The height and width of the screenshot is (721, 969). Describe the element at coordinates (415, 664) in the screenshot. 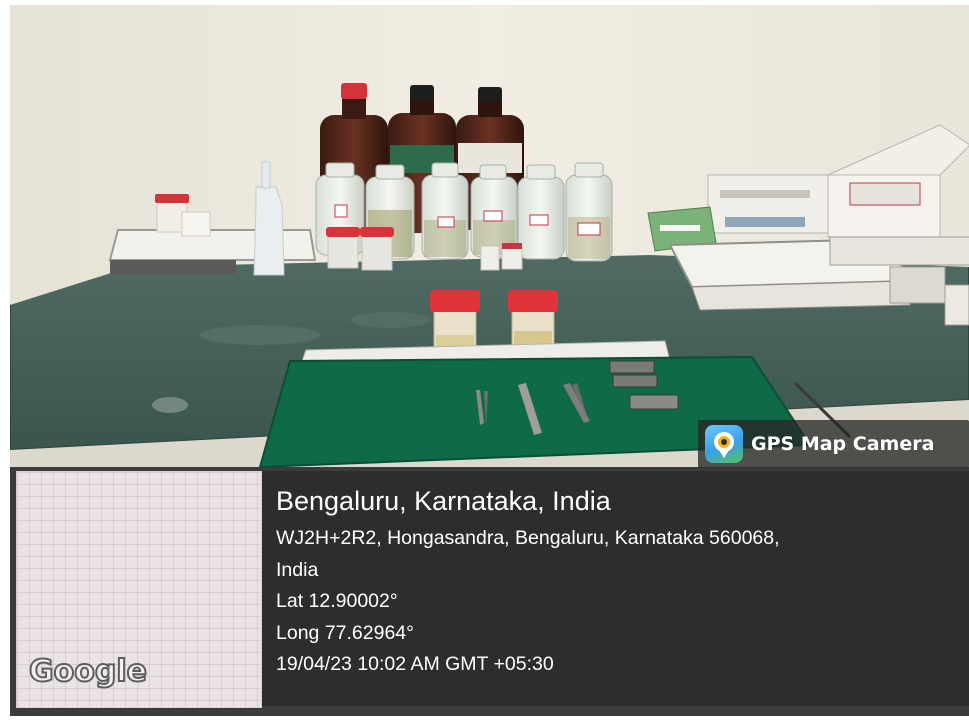

I see `location-timestamp: 19/04/23 10:02 AM GMT +05:30` at that location.